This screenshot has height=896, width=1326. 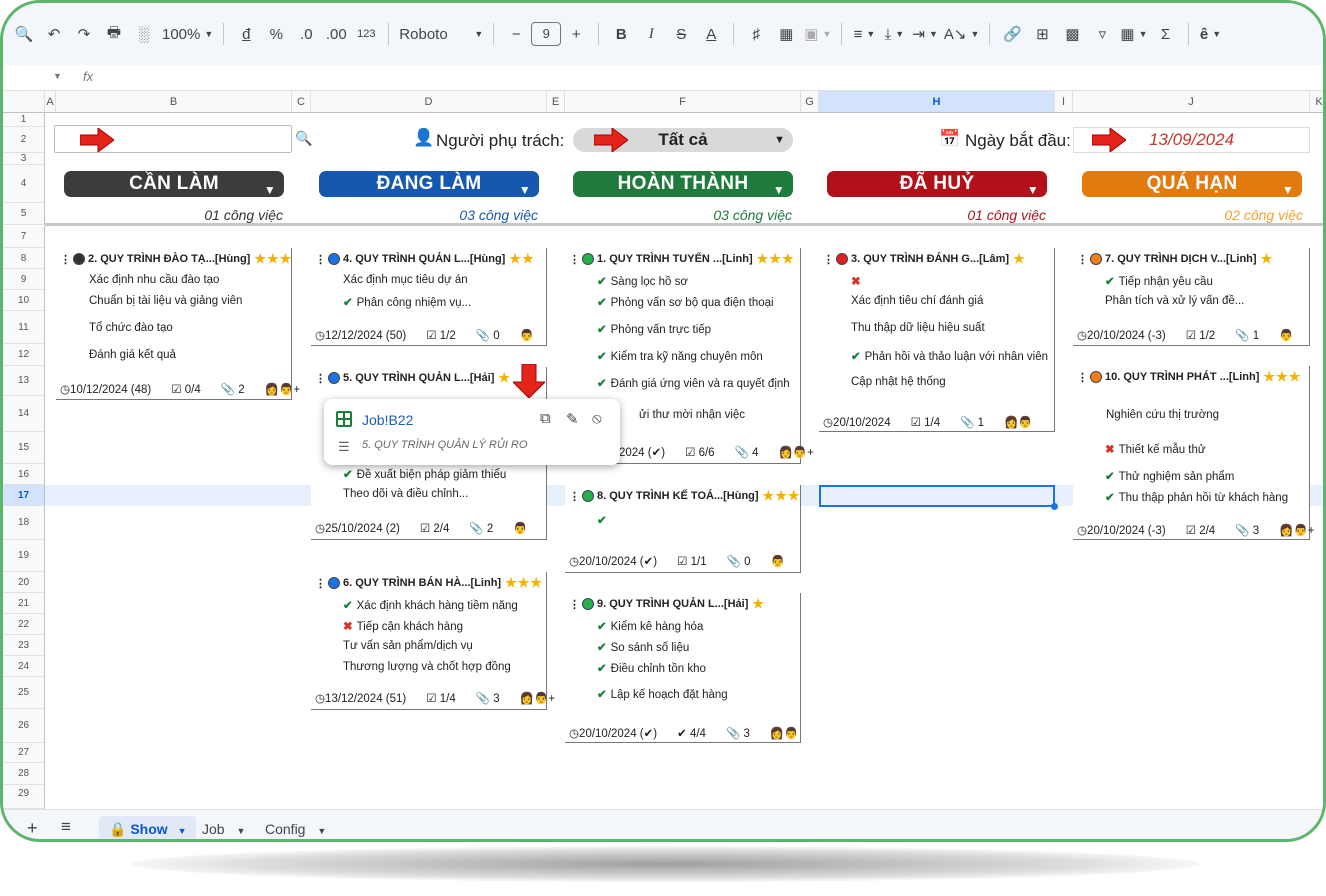 What do you see at coordinates (756, 34) in the screenshot?
I see `fill-color-icon: ♯` at bounding box center [756, 34].